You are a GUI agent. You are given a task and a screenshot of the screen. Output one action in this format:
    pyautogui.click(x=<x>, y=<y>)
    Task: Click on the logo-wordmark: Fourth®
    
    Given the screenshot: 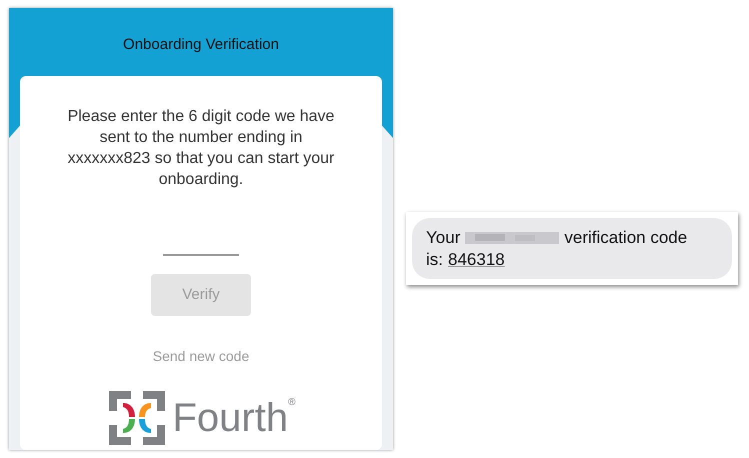 What is the action you would take?
    pyautogui.click(x=234, y=418)
    